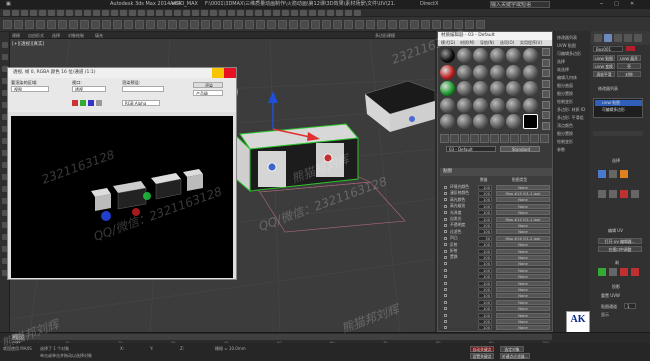 The height and width of the screenshot is (361, 650). Describe the element at coordinates (83, 103) in the screenshot. I see `green-channel-icon` at that location.